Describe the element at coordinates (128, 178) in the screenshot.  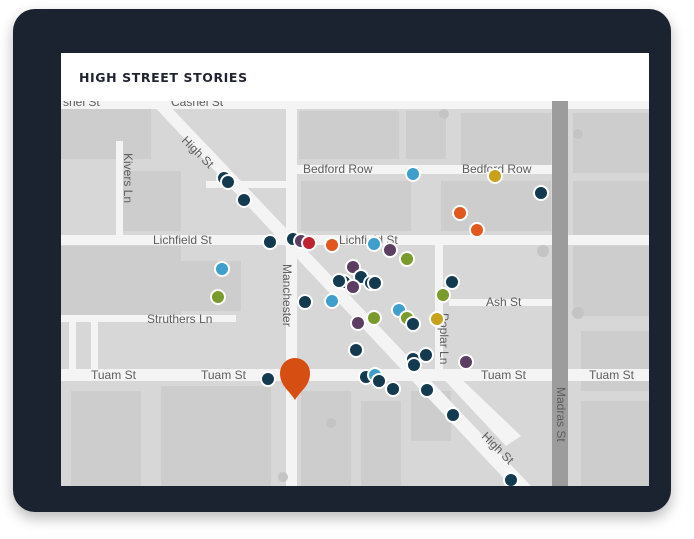
I see `street-label-kivers: Kivers Ln` at that location.